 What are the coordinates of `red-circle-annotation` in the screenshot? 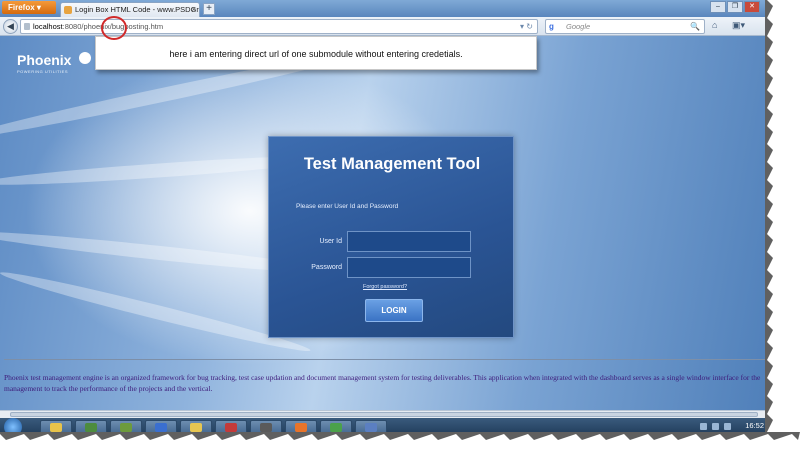 It's located at (114, 28).